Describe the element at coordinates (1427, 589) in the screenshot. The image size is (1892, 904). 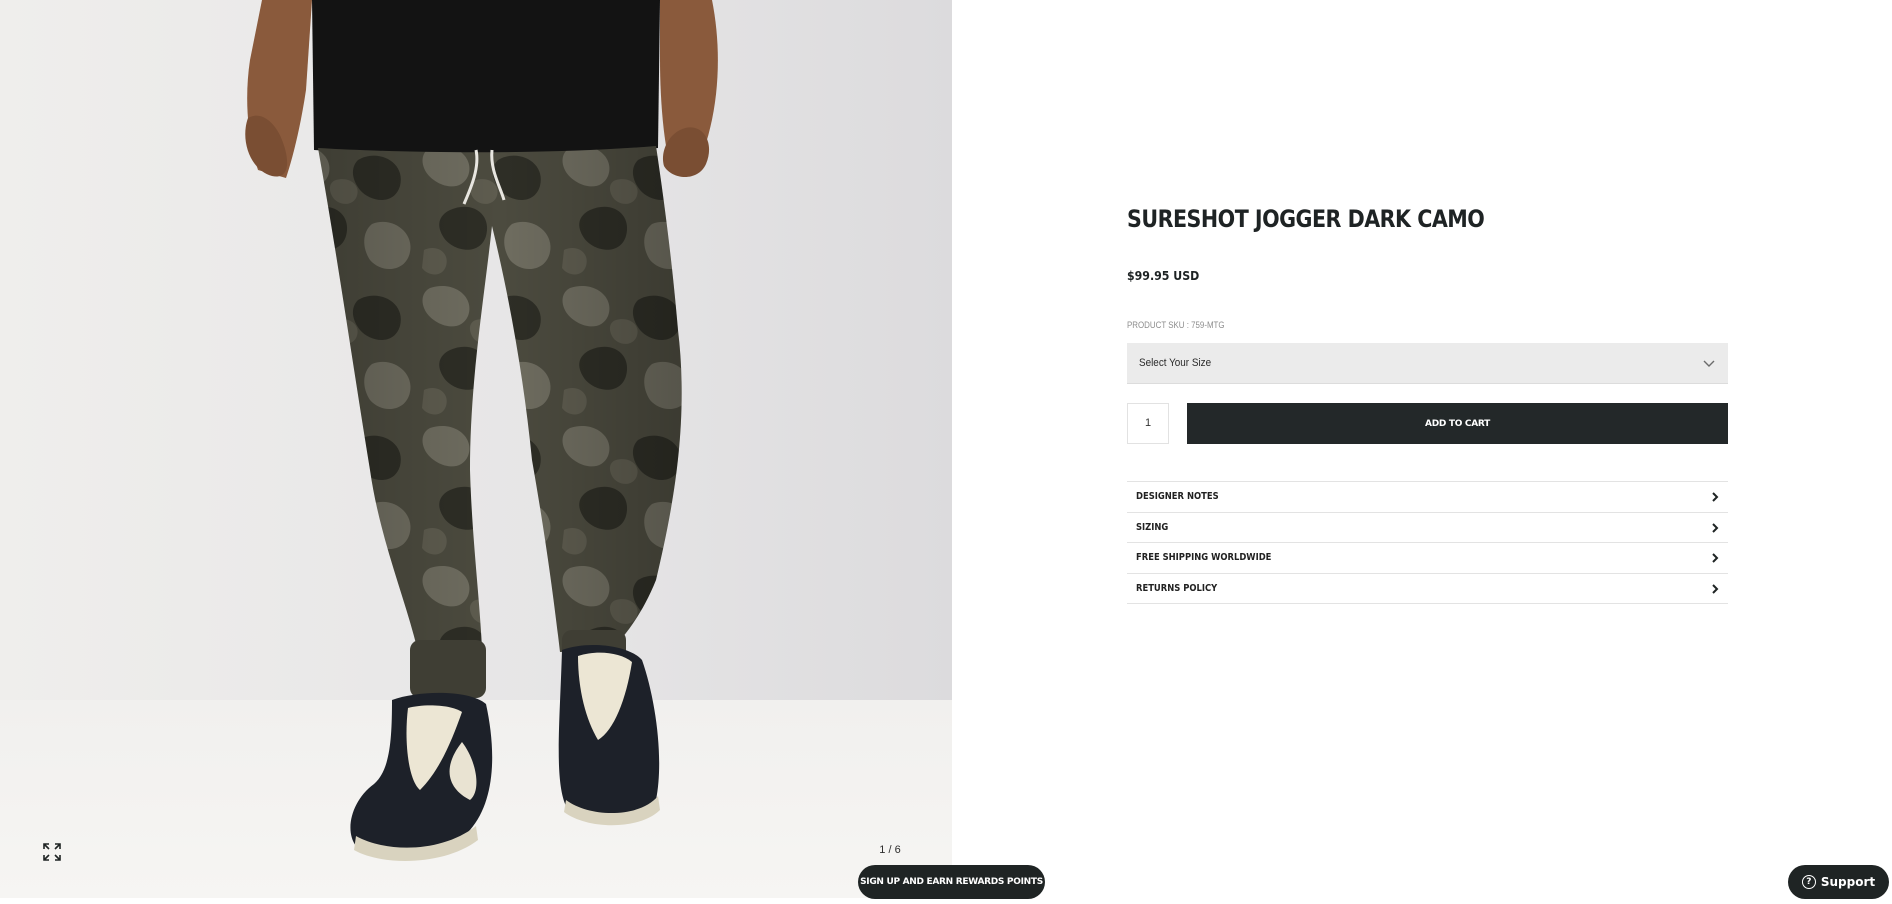
I see `accordion-item-returns-policy: RETURNS POLICY` at that location.